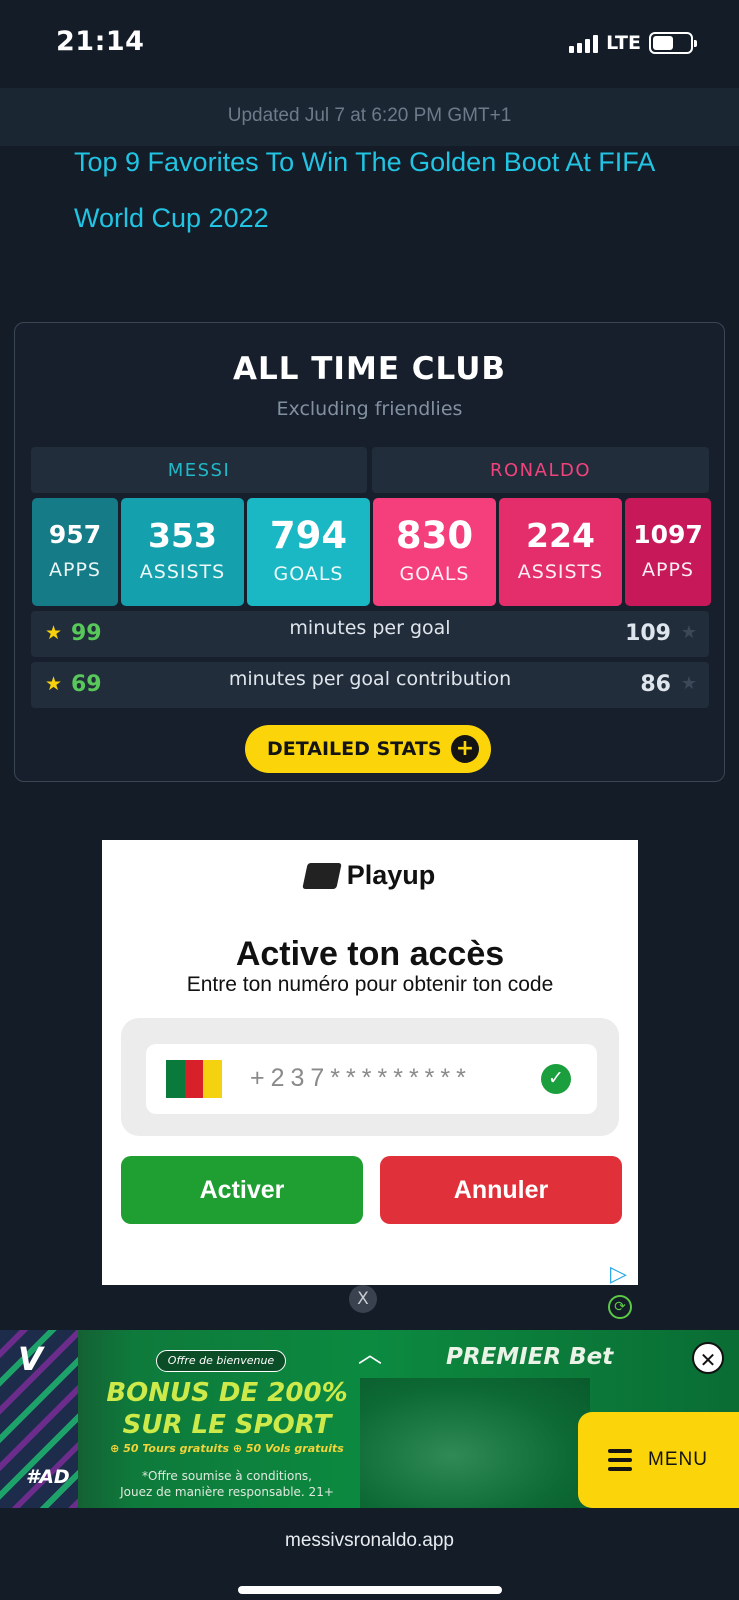 This screenshot has width=739, height=1600. I want to click on ad-refresh-icon: ⟳, so click(620, 1307).